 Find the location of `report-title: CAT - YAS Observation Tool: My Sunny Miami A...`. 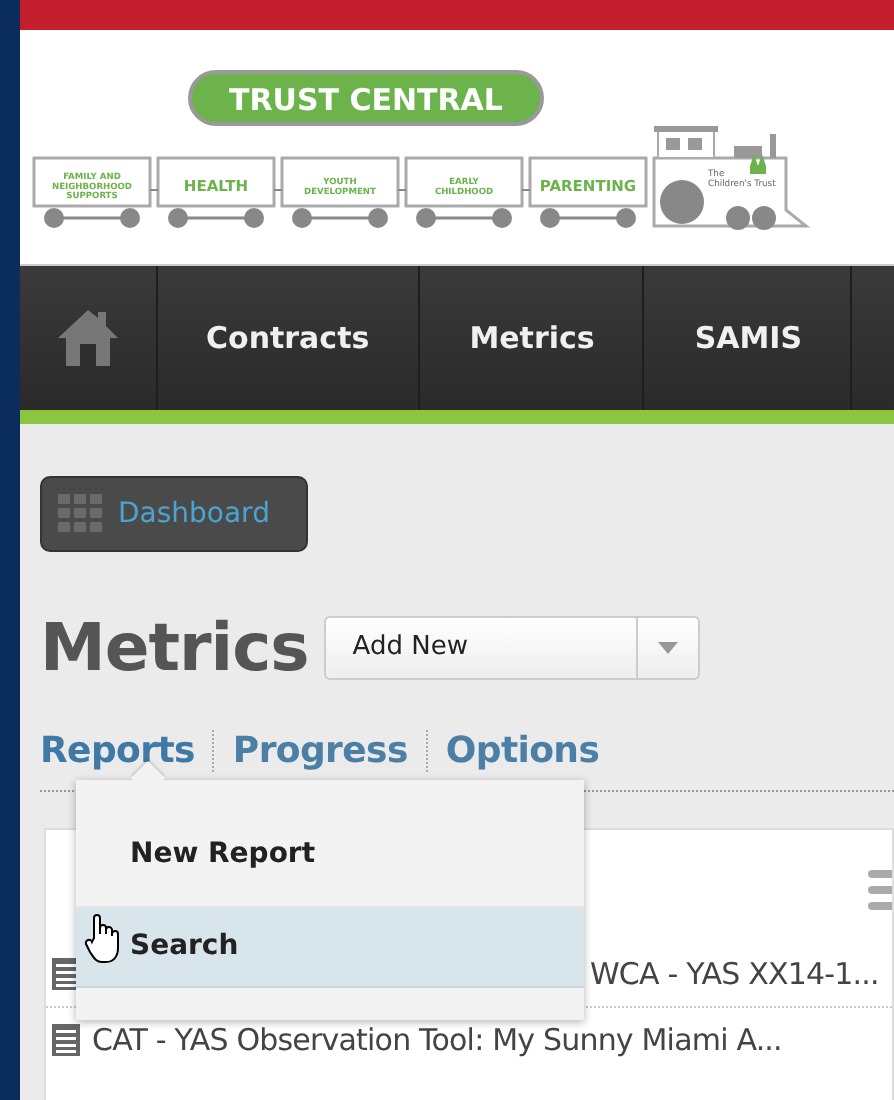

report-title: CAT - YAS Observation Tool: My Sunny Miami A... is located at coordinates (437, 1040).